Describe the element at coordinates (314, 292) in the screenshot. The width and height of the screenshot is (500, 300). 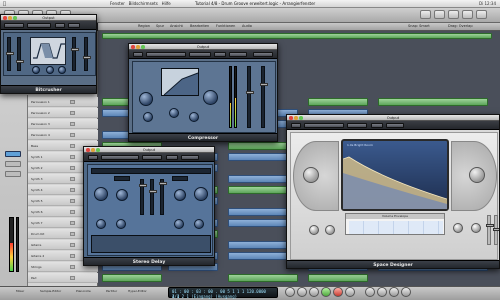
I see `stop-button` at that location.